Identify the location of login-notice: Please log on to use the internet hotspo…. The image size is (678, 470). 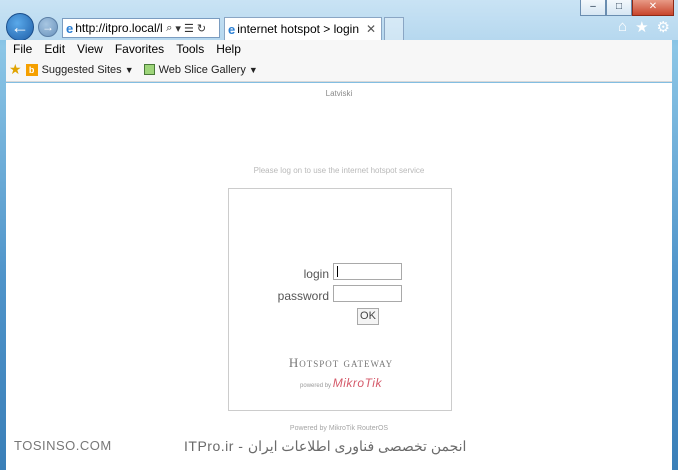
(339, 170).